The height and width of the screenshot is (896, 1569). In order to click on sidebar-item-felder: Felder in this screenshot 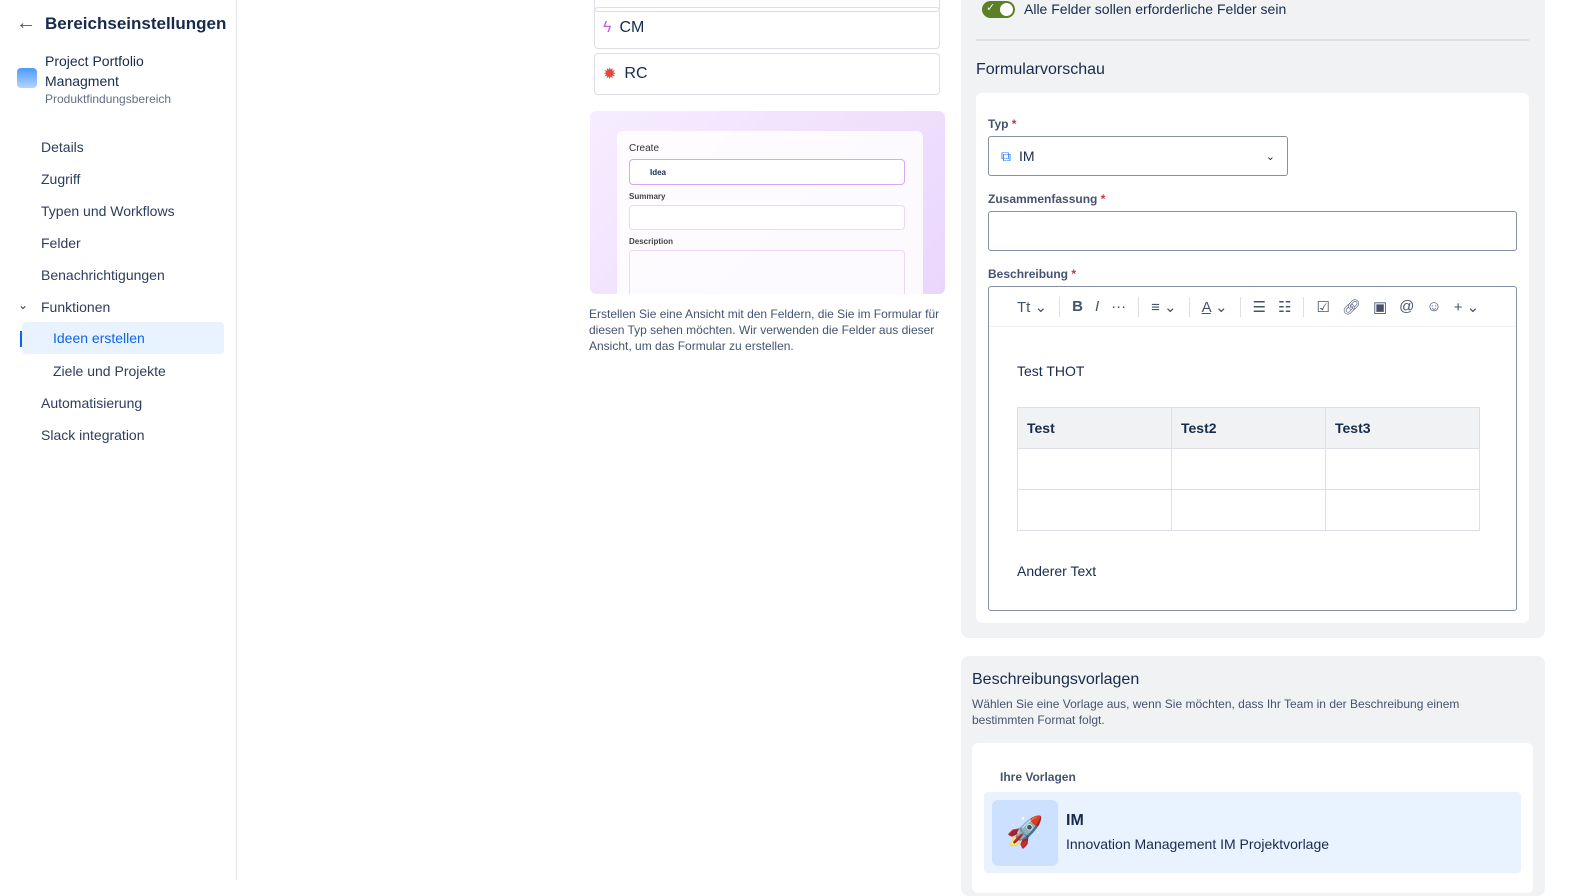, I will do `click(61, 243)`.